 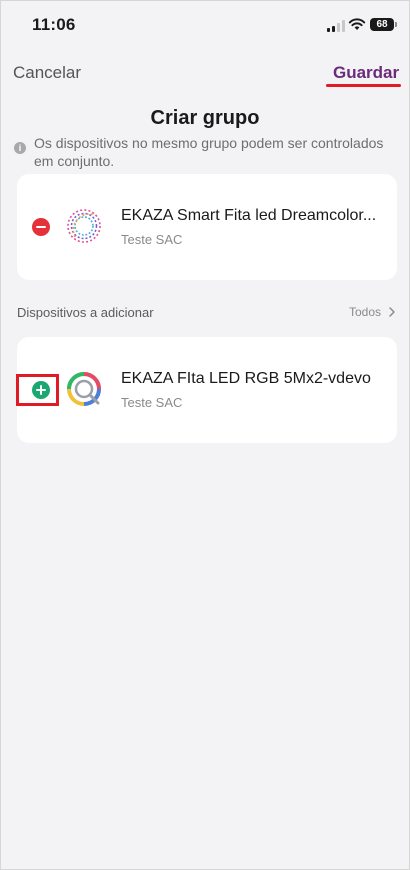 What do you see at coordinates (20, 148) in the screenshot?
I see `info-icon: i` at bounding box center [20, 148].